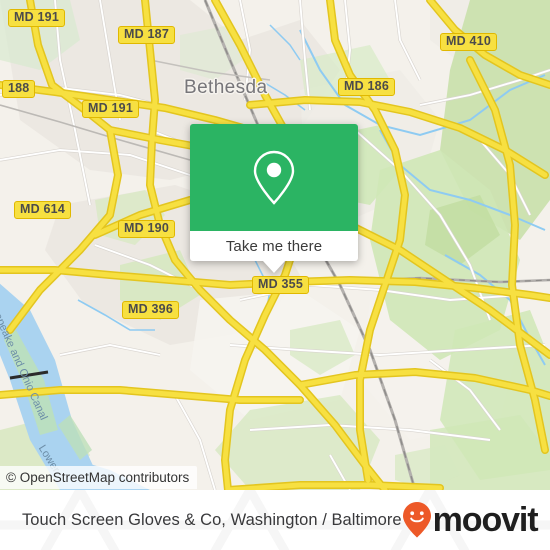 The width and height of the screenshot is (550, 550). What do you see at coordinates (280, 285) in the screenshot?
I see `road-shield: MD 355` at bounding box center [280, 285].